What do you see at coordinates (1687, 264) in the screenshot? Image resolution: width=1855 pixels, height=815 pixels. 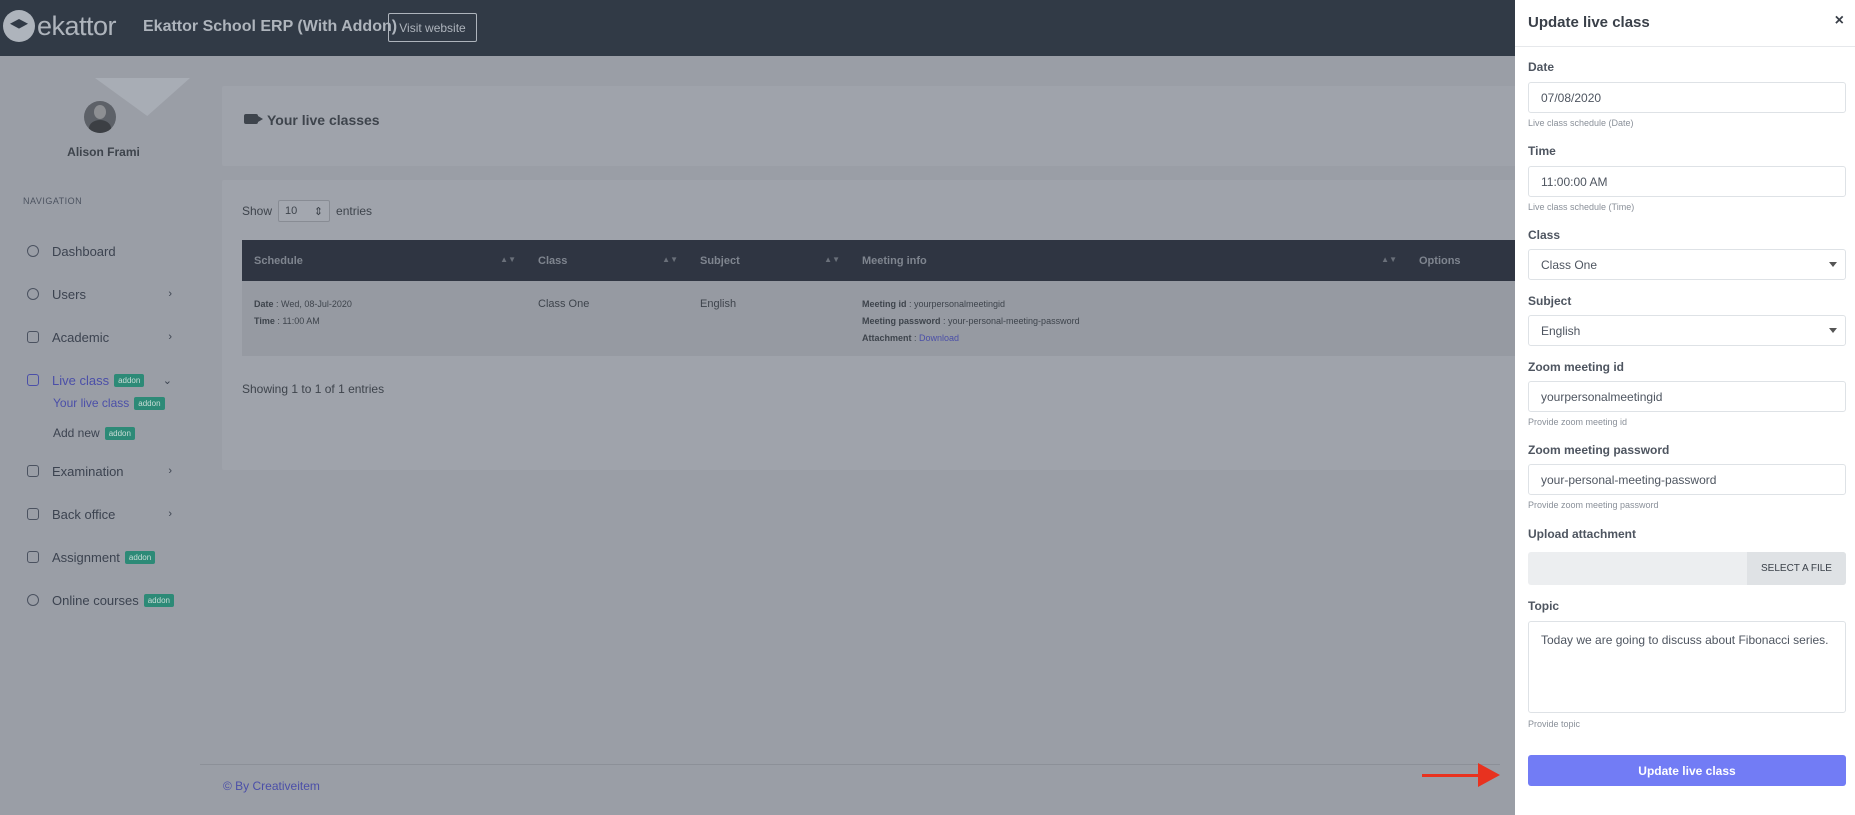 I see `class-select: Class One` at bounding box center [1687, 264].